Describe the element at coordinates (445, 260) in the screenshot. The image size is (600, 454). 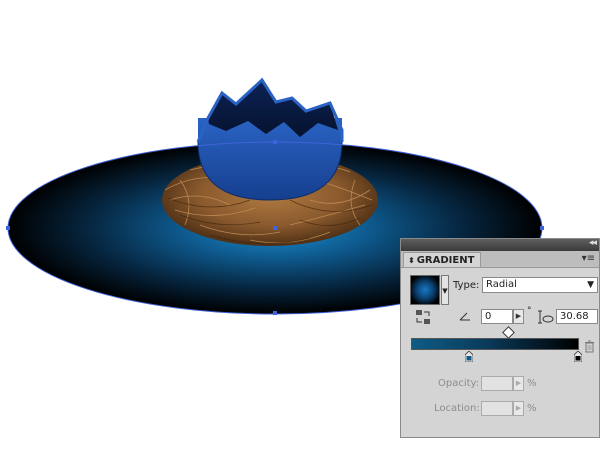
I see `tab-gradient-label: GRADIENT` at that location.